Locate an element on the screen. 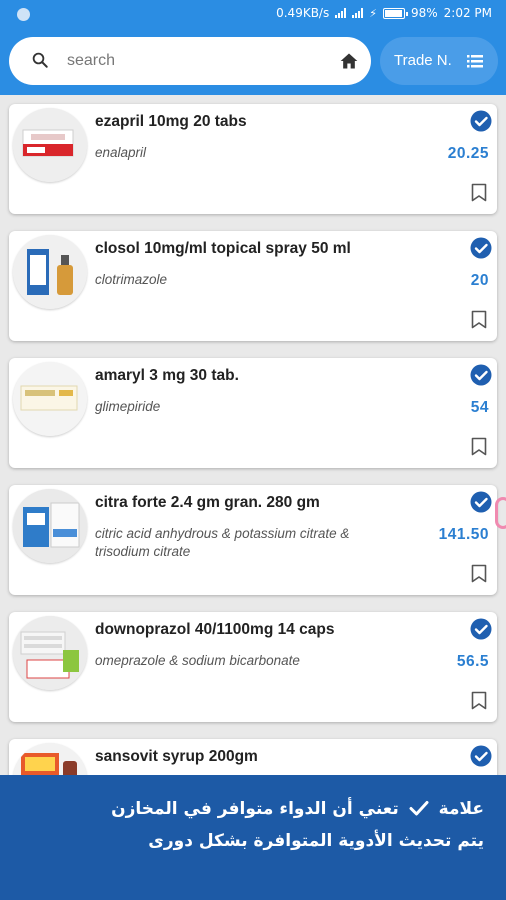 This screenshot has height=900, width=506. check-mark-icon is located at coordinates (419, 808).